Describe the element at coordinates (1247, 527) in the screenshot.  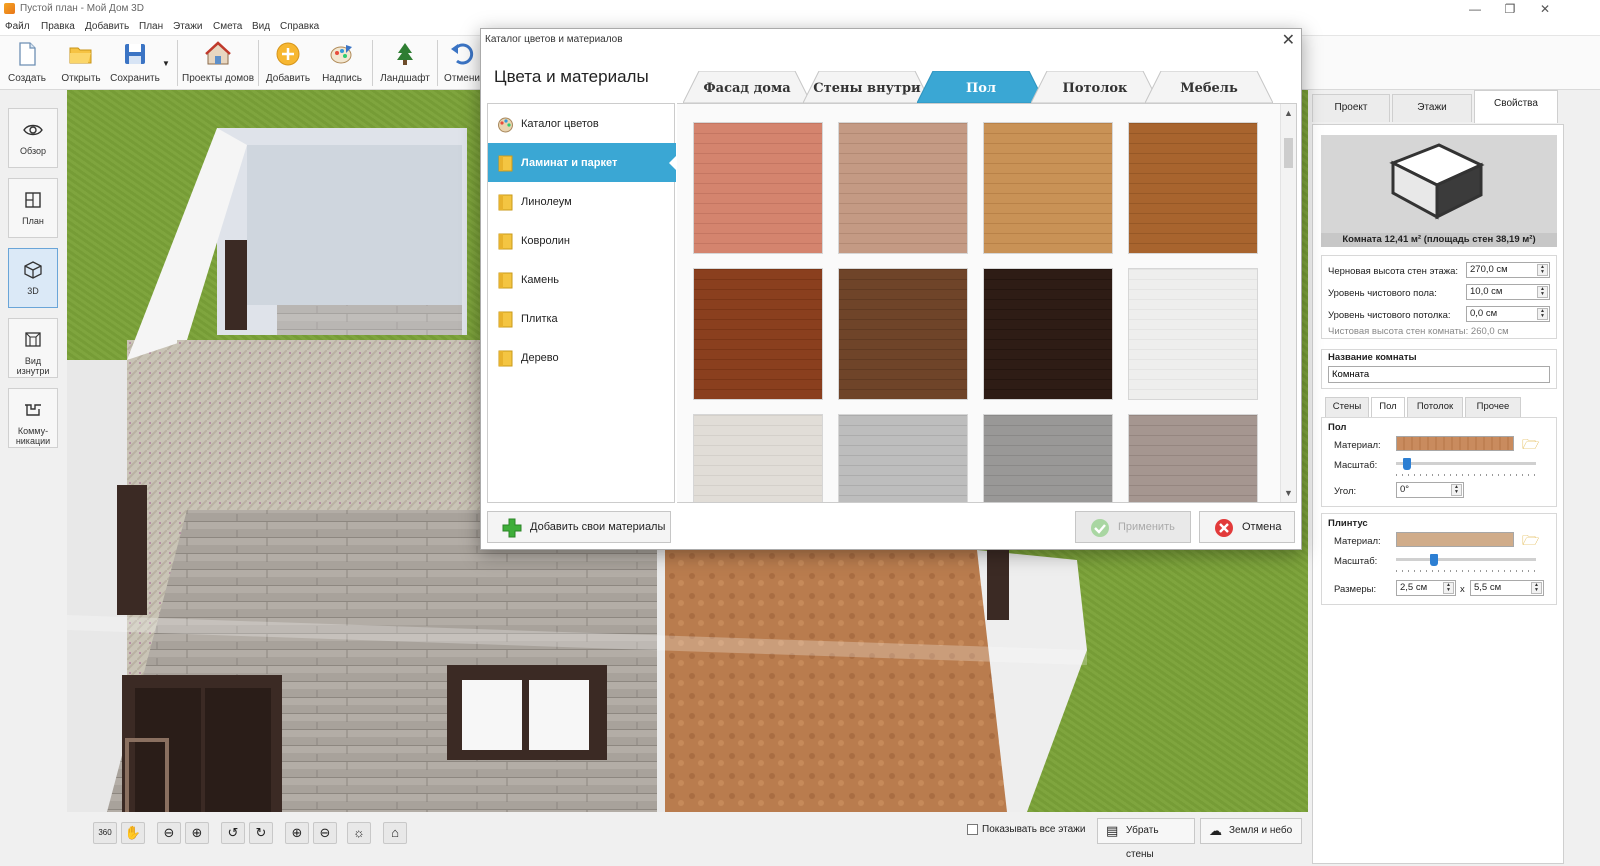
I see `cancel-button: Отмена` at that location.